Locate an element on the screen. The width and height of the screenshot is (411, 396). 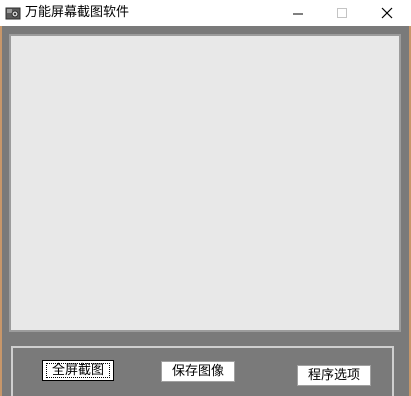
program-options-label: 程序选项 is located at coordinates (333, 375).